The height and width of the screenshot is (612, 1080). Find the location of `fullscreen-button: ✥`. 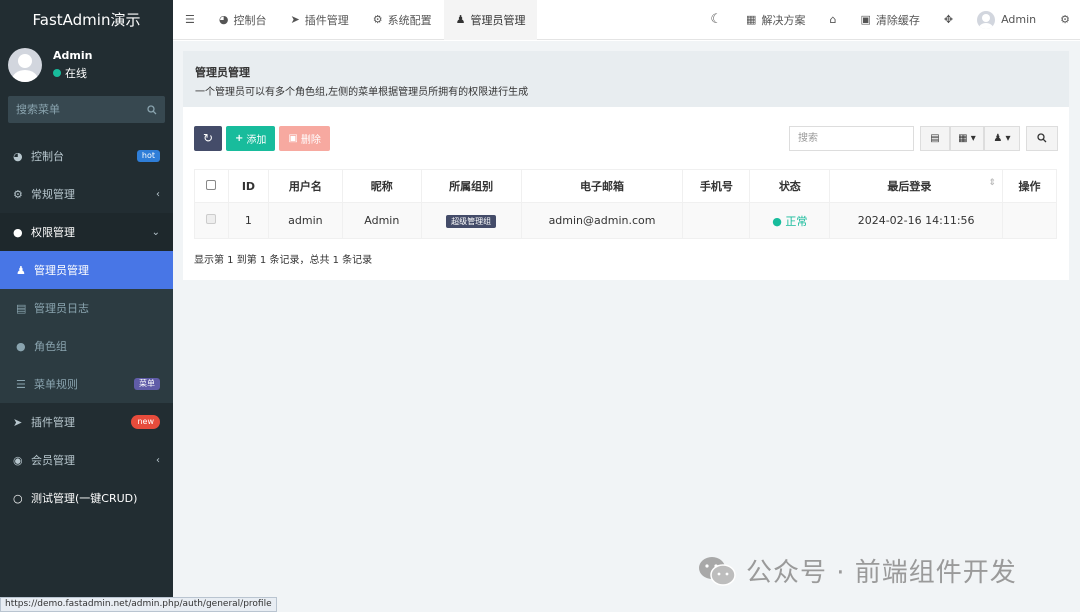

fullscreen-button: ✥ is located at coordinates (948, 20).